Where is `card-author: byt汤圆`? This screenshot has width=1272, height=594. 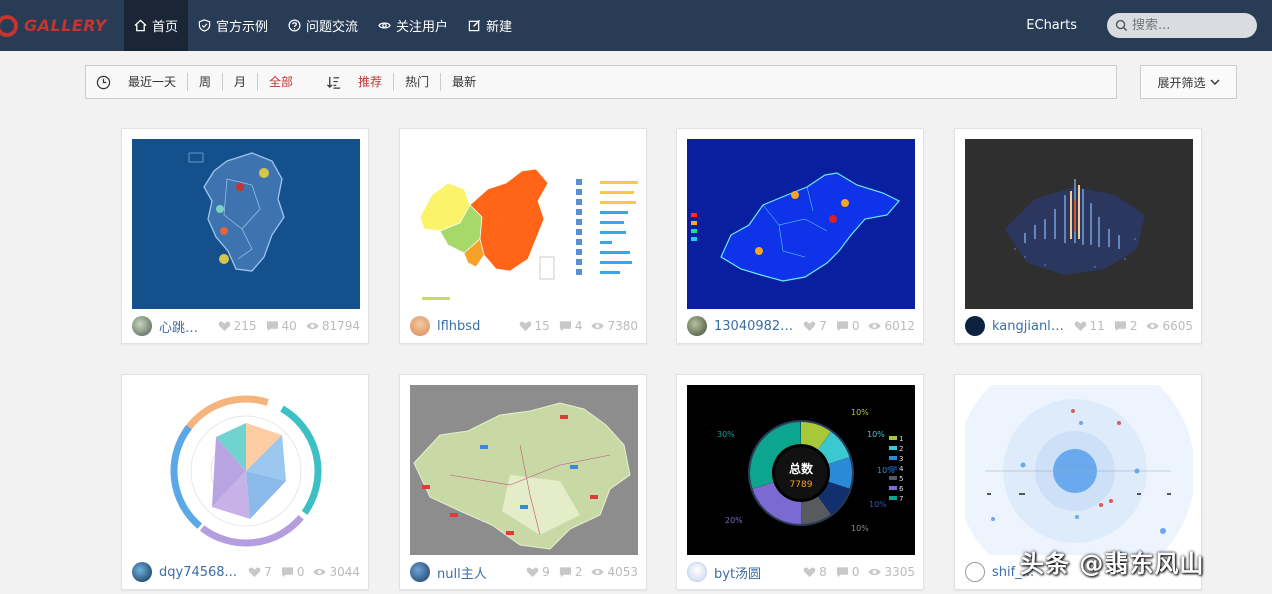
card-author: byt汤圆 is located at coordinates (737, 572).